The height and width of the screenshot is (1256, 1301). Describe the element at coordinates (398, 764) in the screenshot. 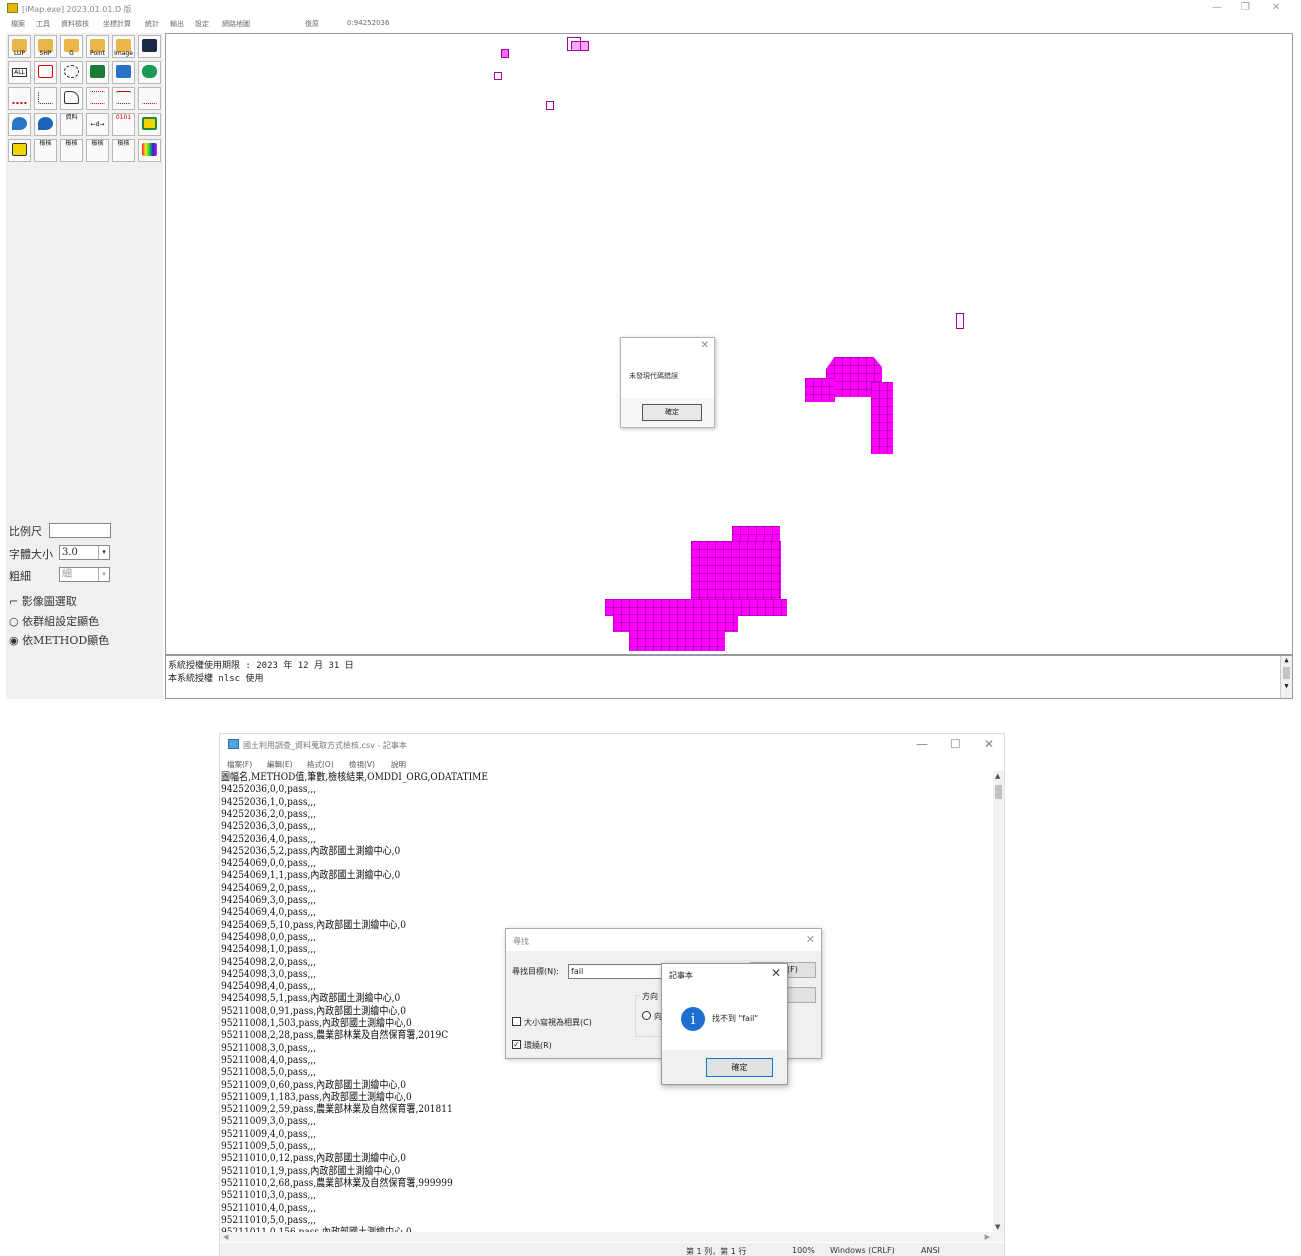

I see `menu-help: 說明` at that location.